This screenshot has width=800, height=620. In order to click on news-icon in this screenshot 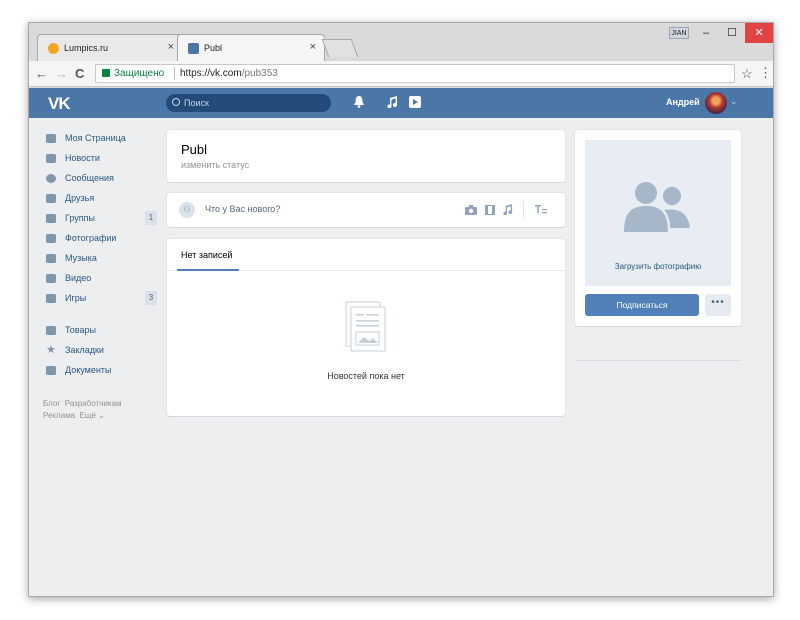, I will do `click(51, 158)`.